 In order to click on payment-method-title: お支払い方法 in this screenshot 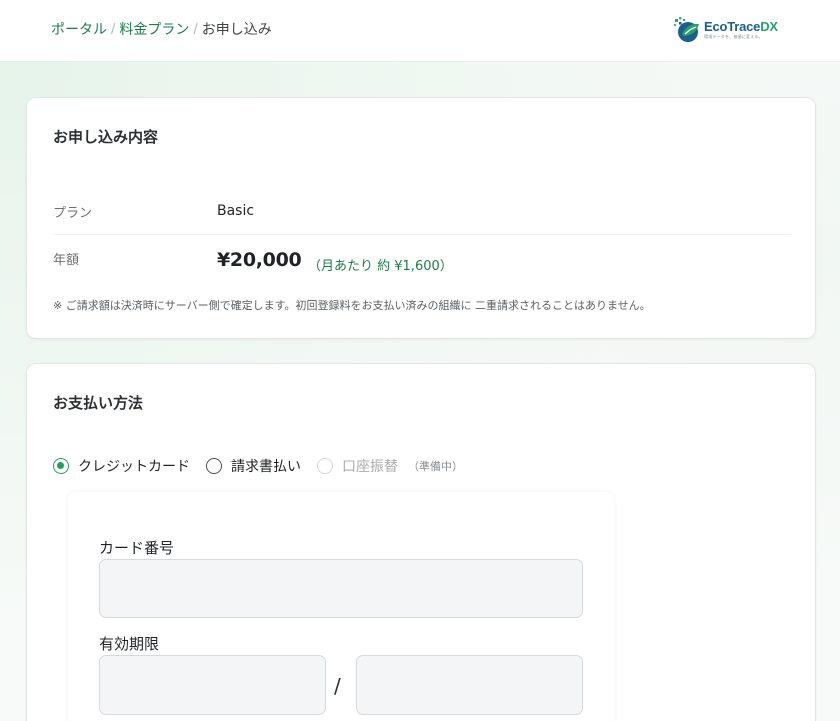, I will do `click(98, 403)`.